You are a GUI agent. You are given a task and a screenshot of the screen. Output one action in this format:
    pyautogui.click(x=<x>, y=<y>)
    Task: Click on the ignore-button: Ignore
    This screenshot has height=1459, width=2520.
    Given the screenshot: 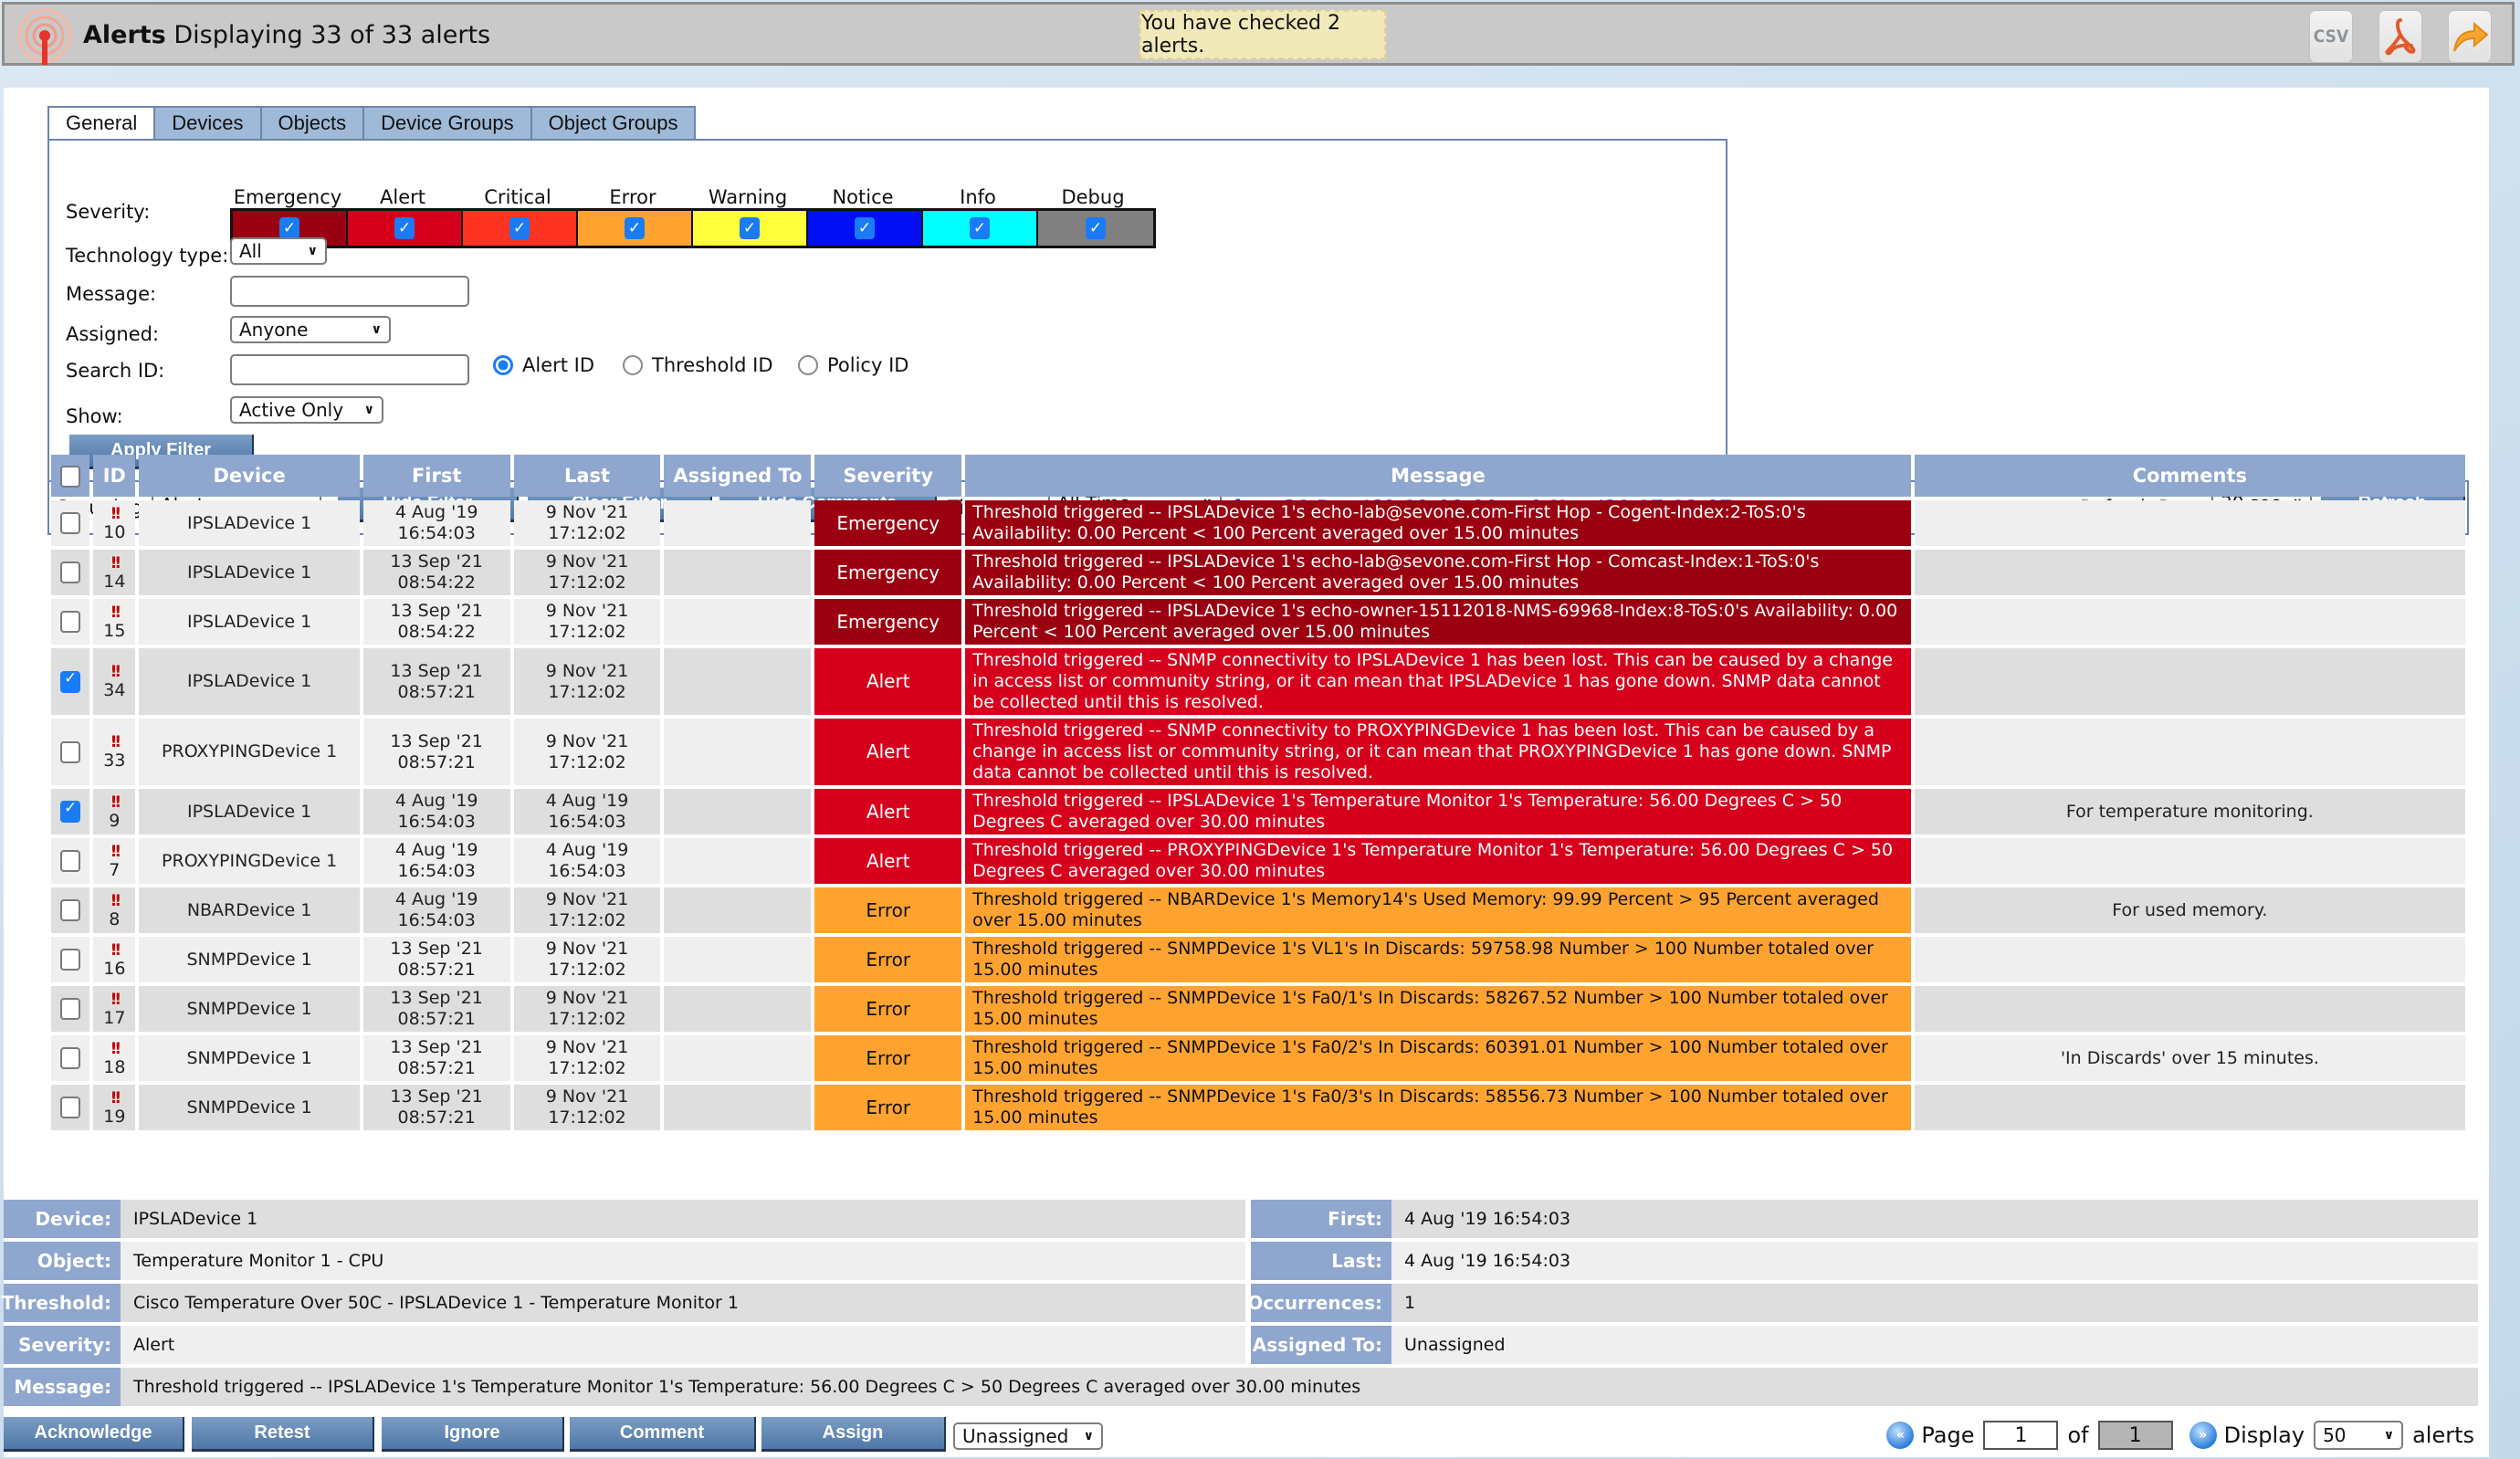 What is the action you would take?
    pyautogui.click(x=473, y=1435)
    